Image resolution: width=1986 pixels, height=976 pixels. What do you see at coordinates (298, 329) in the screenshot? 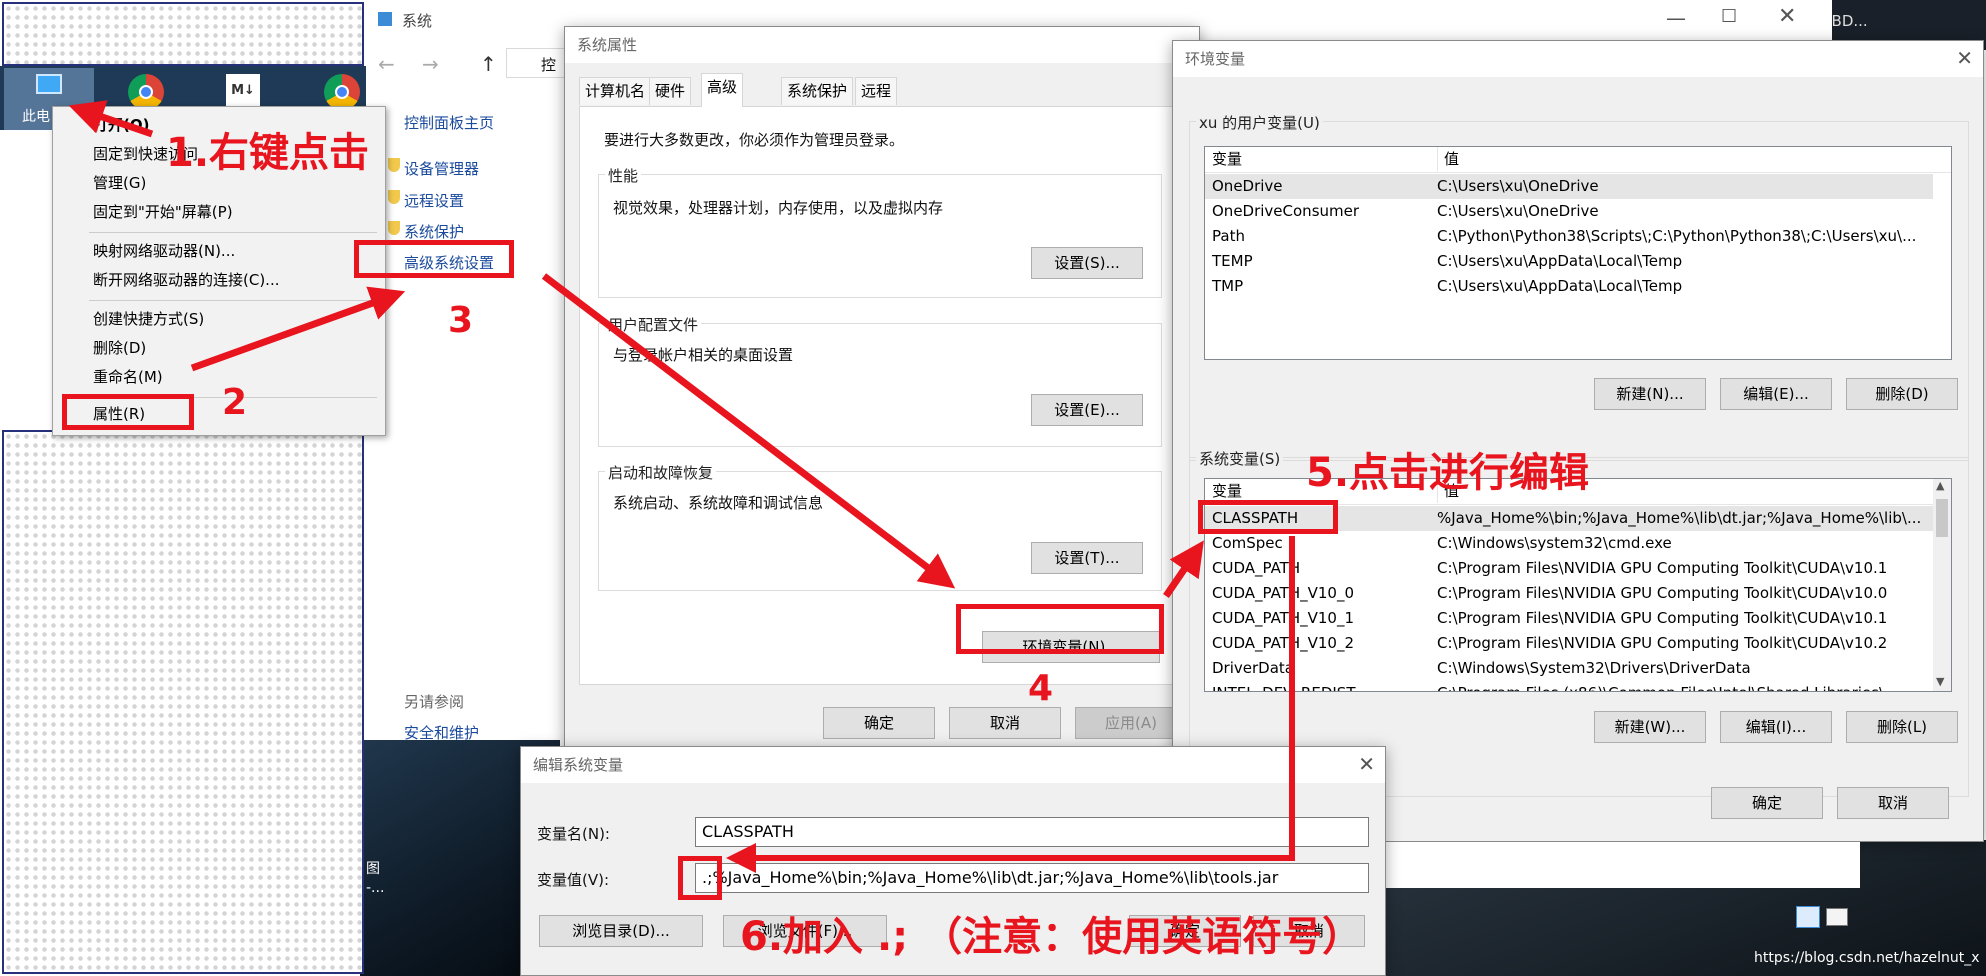
I see `arrow-step2` at bounding box center [298, 329].